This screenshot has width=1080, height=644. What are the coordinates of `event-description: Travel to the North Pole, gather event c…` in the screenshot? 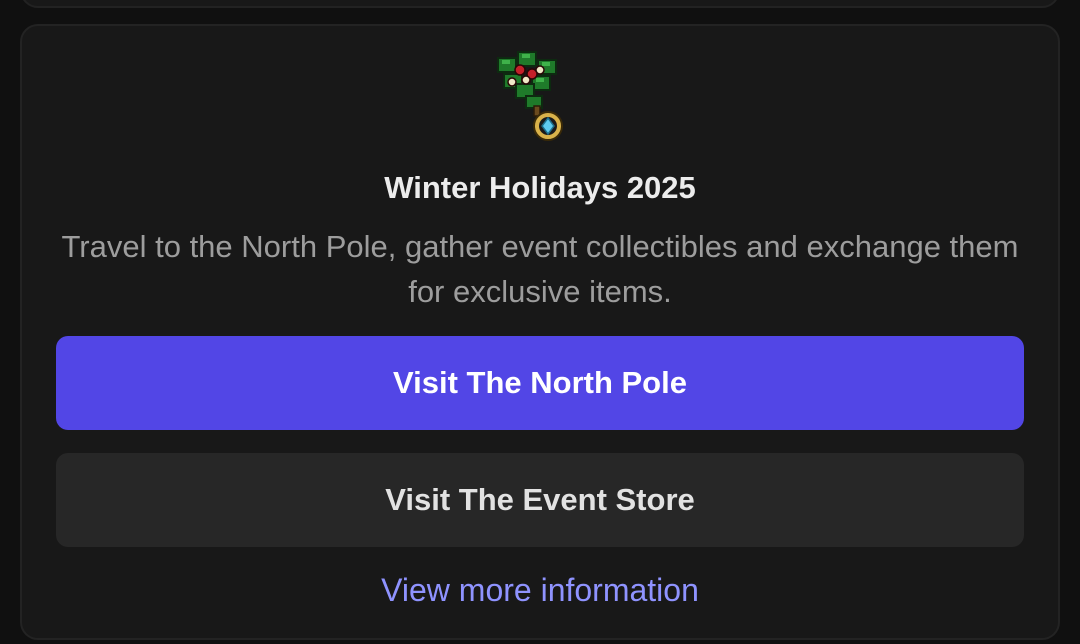 It's located at (540, 269).